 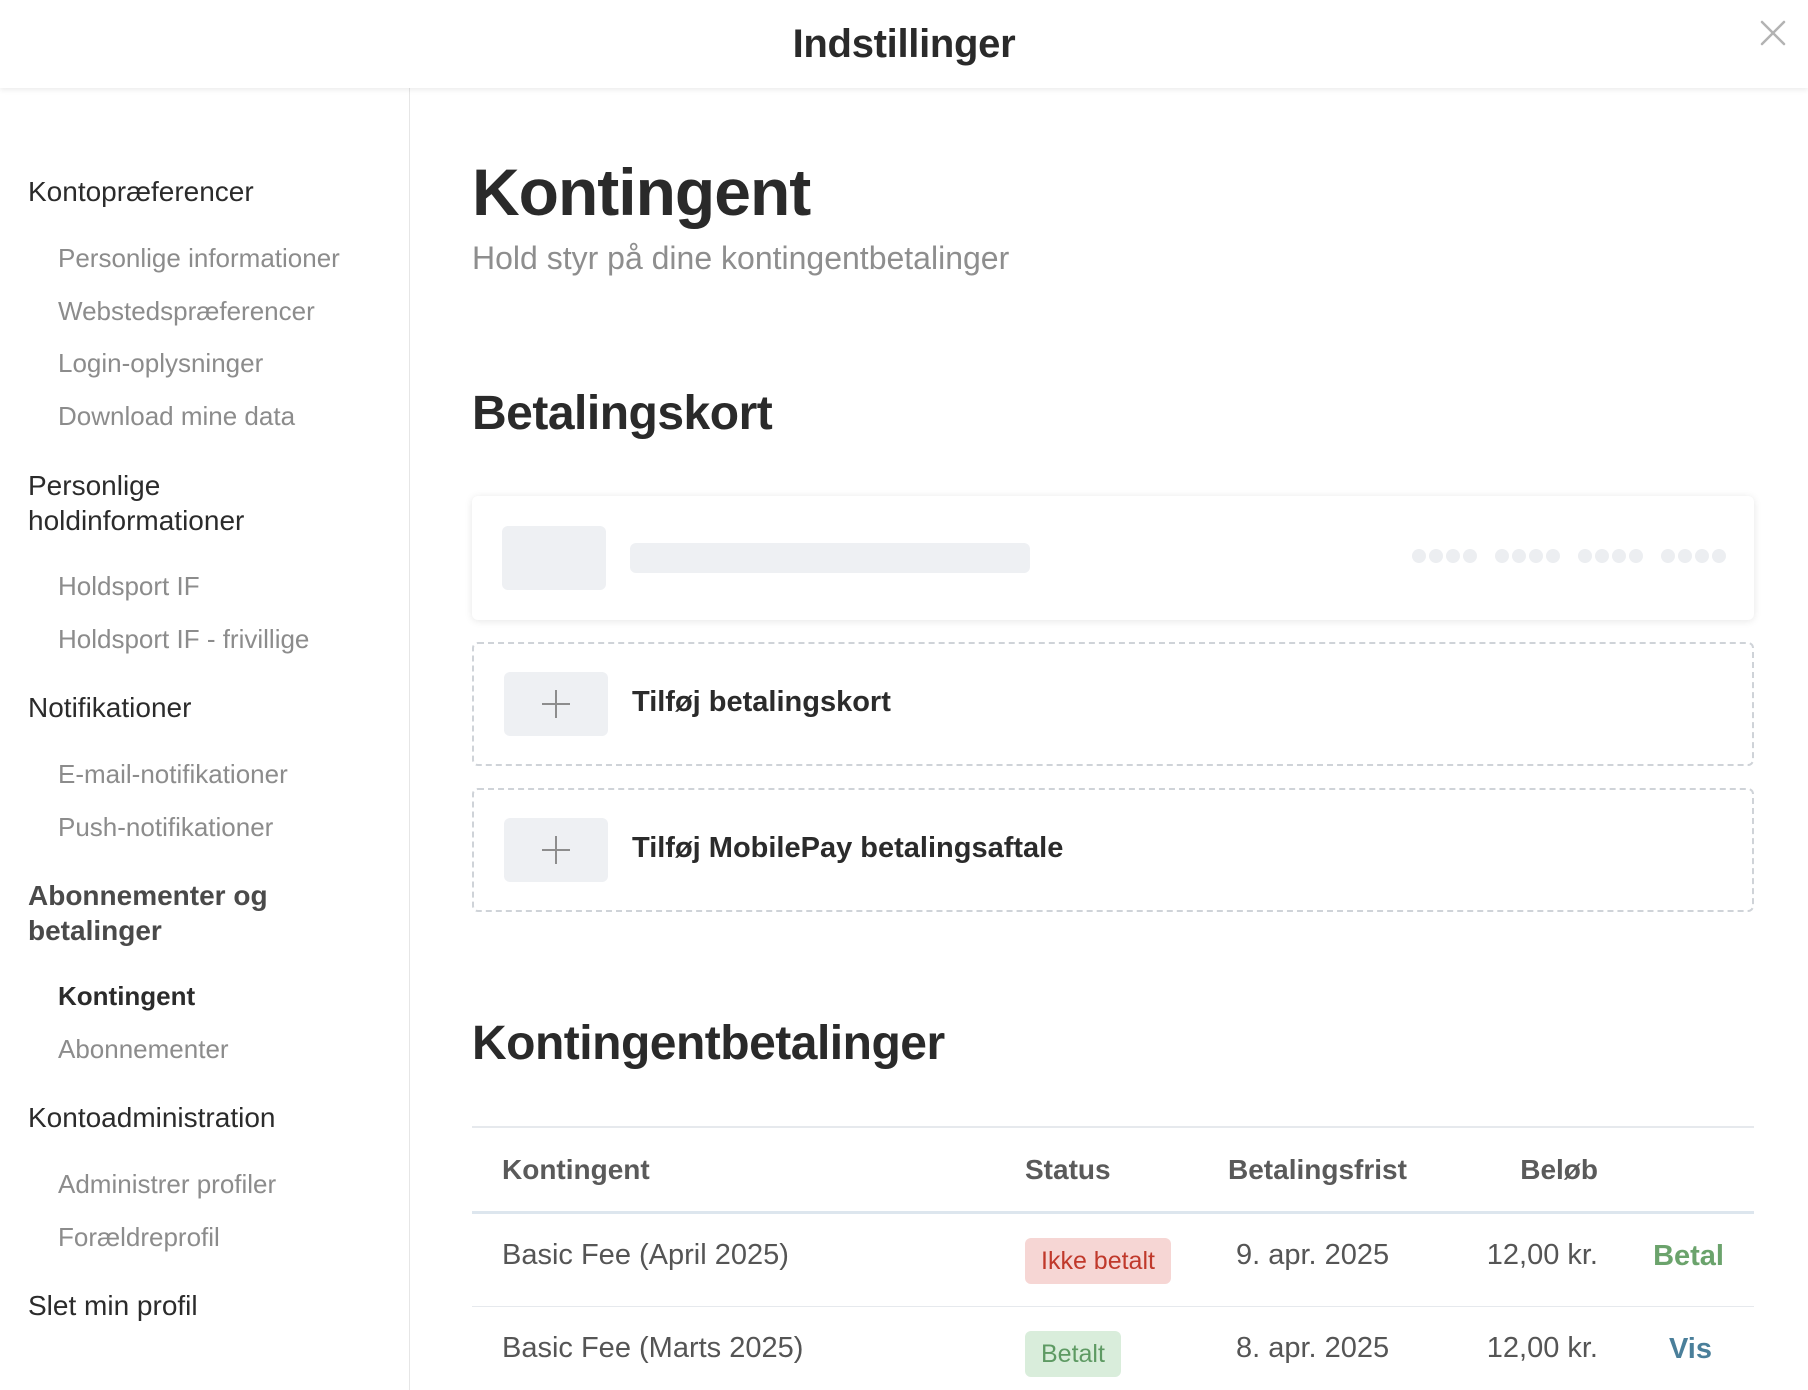 What do you see at coordinates (1690, 1349) in the screenshot?
I see `view-button: Vis` at bounding box center [1690, 1349].